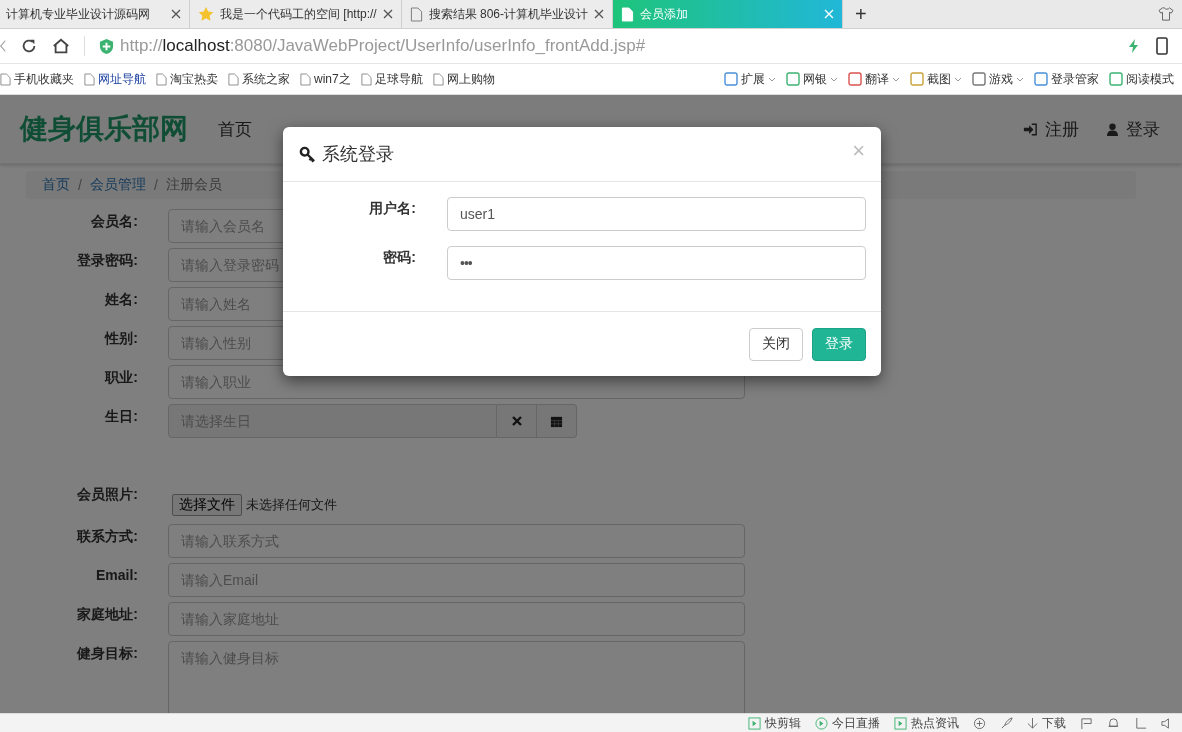 The height and width of the screenshot is (732, 1182). Describe the element at coordinates (115, 79) in the screenshot. I see `bookmark-link: 网址导航` at that location.